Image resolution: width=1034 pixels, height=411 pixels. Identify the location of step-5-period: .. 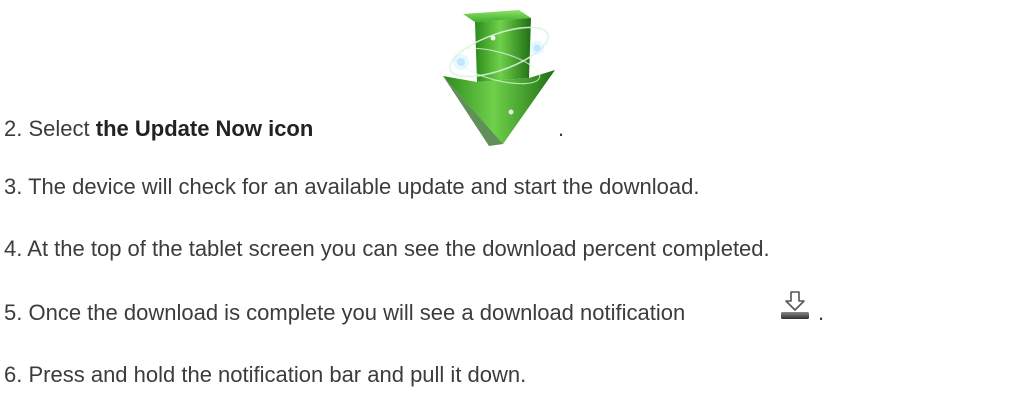
(821, 312).